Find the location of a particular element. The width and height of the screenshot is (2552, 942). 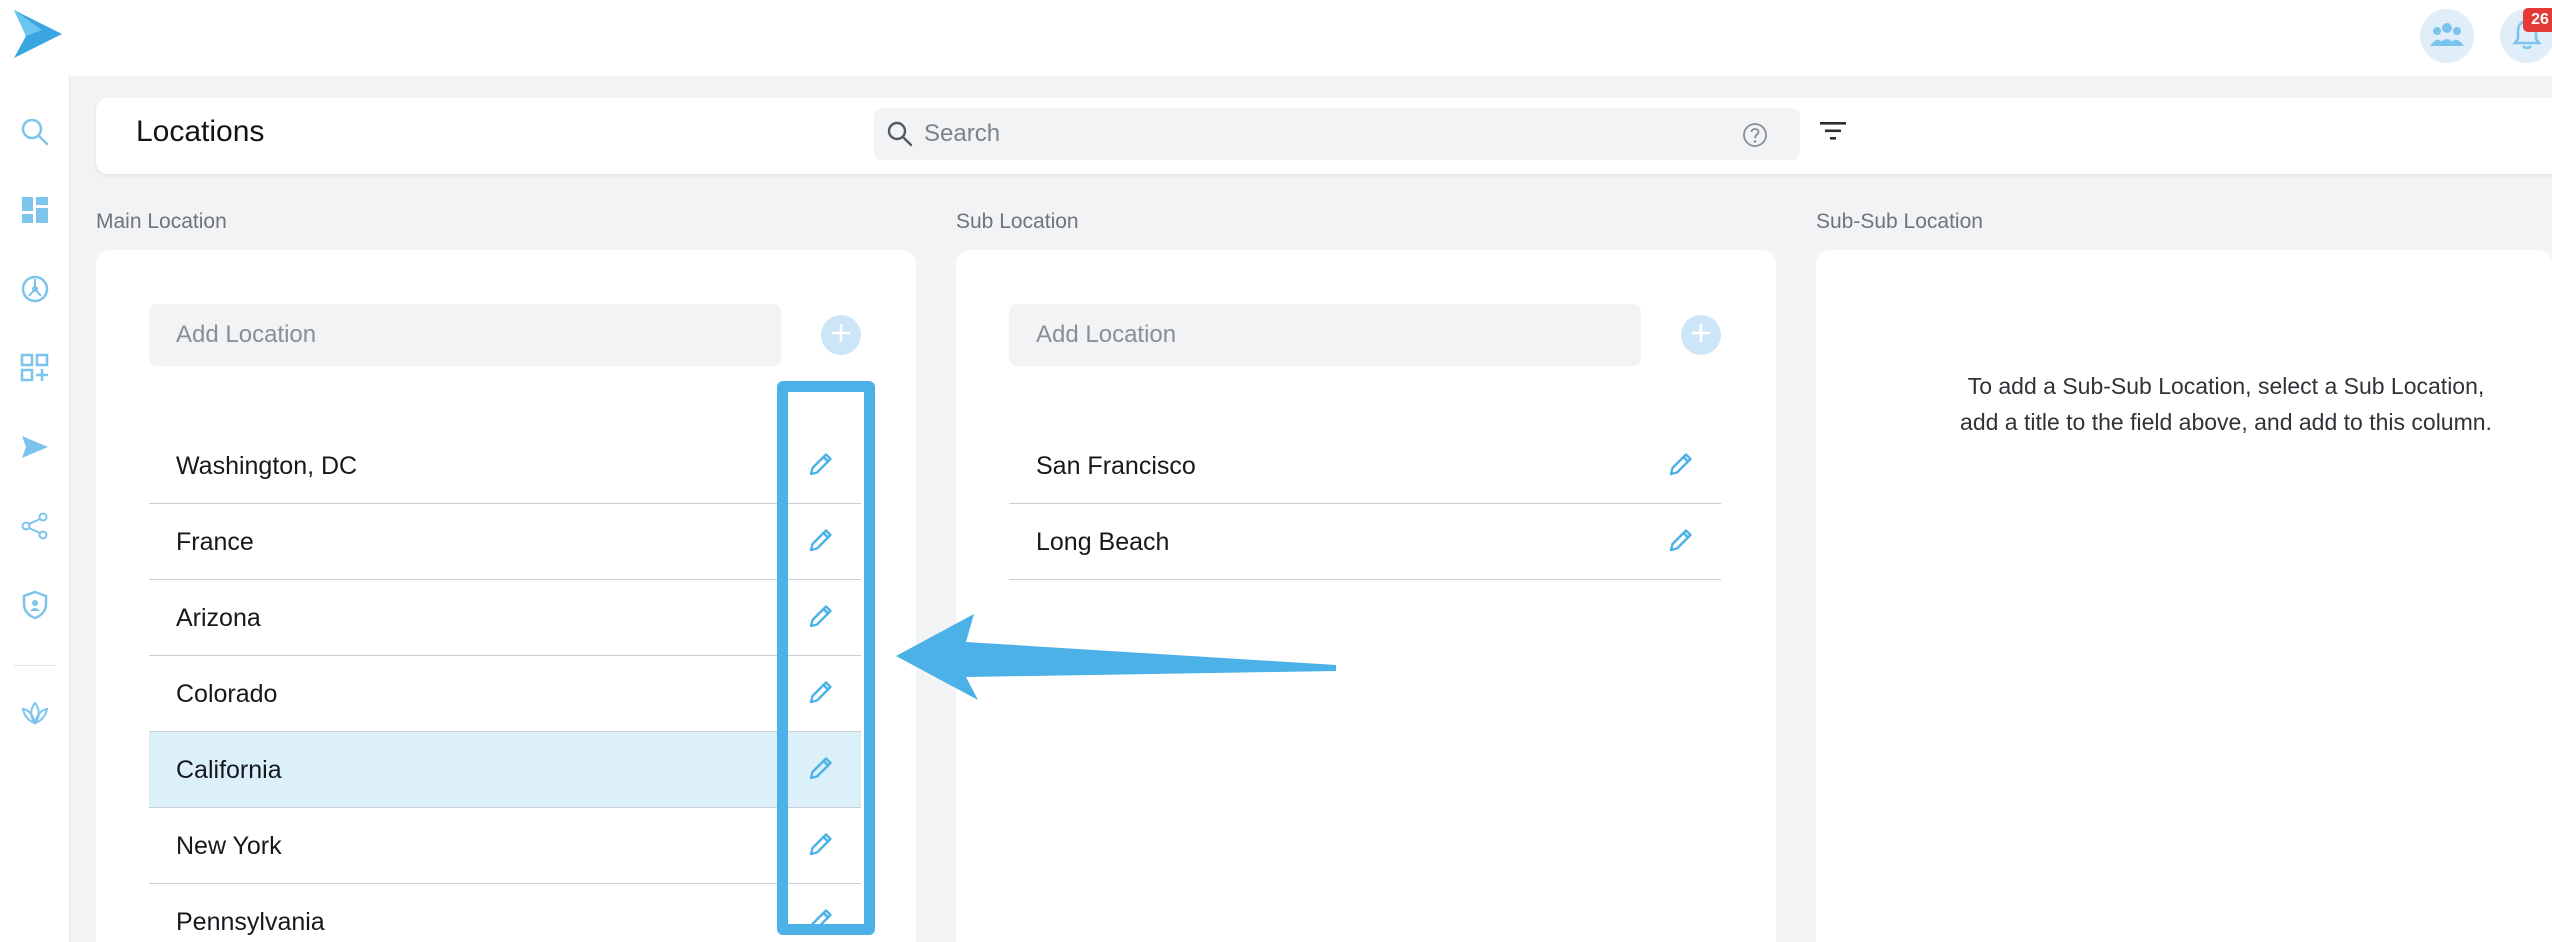

edit-column-highlight is located at coordinates (826, 658).